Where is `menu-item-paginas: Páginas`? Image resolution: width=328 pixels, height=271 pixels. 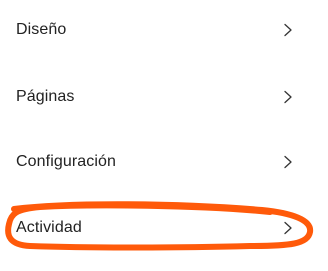
menu-item-paginas: Páginas is located at coordinates (164, 97).